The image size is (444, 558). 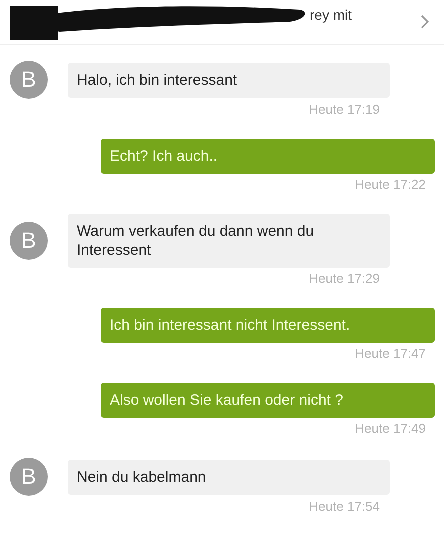 I want to click on message-bubble: Ich bin interessant nicht Interessent., so click(x=268, y=325).